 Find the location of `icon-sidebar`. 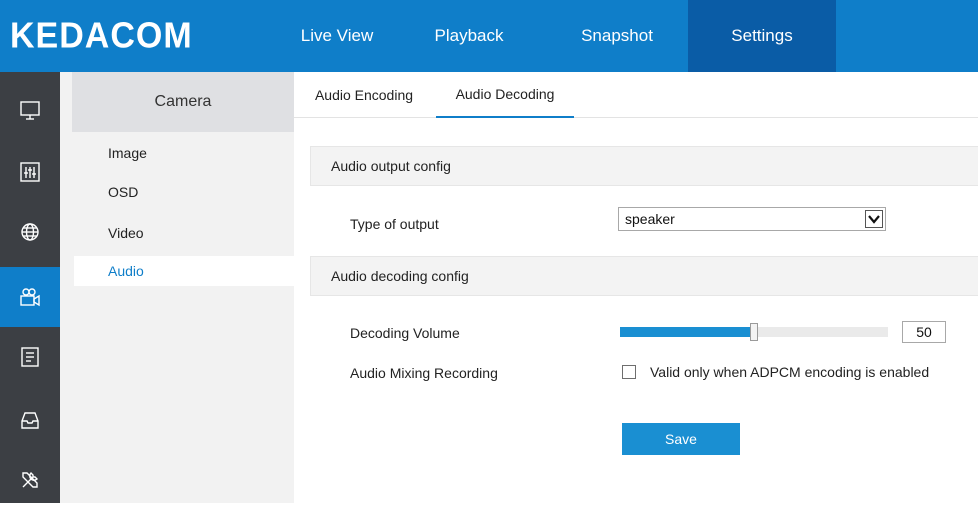

icon-sidebar is located at coordinates (30, 287).